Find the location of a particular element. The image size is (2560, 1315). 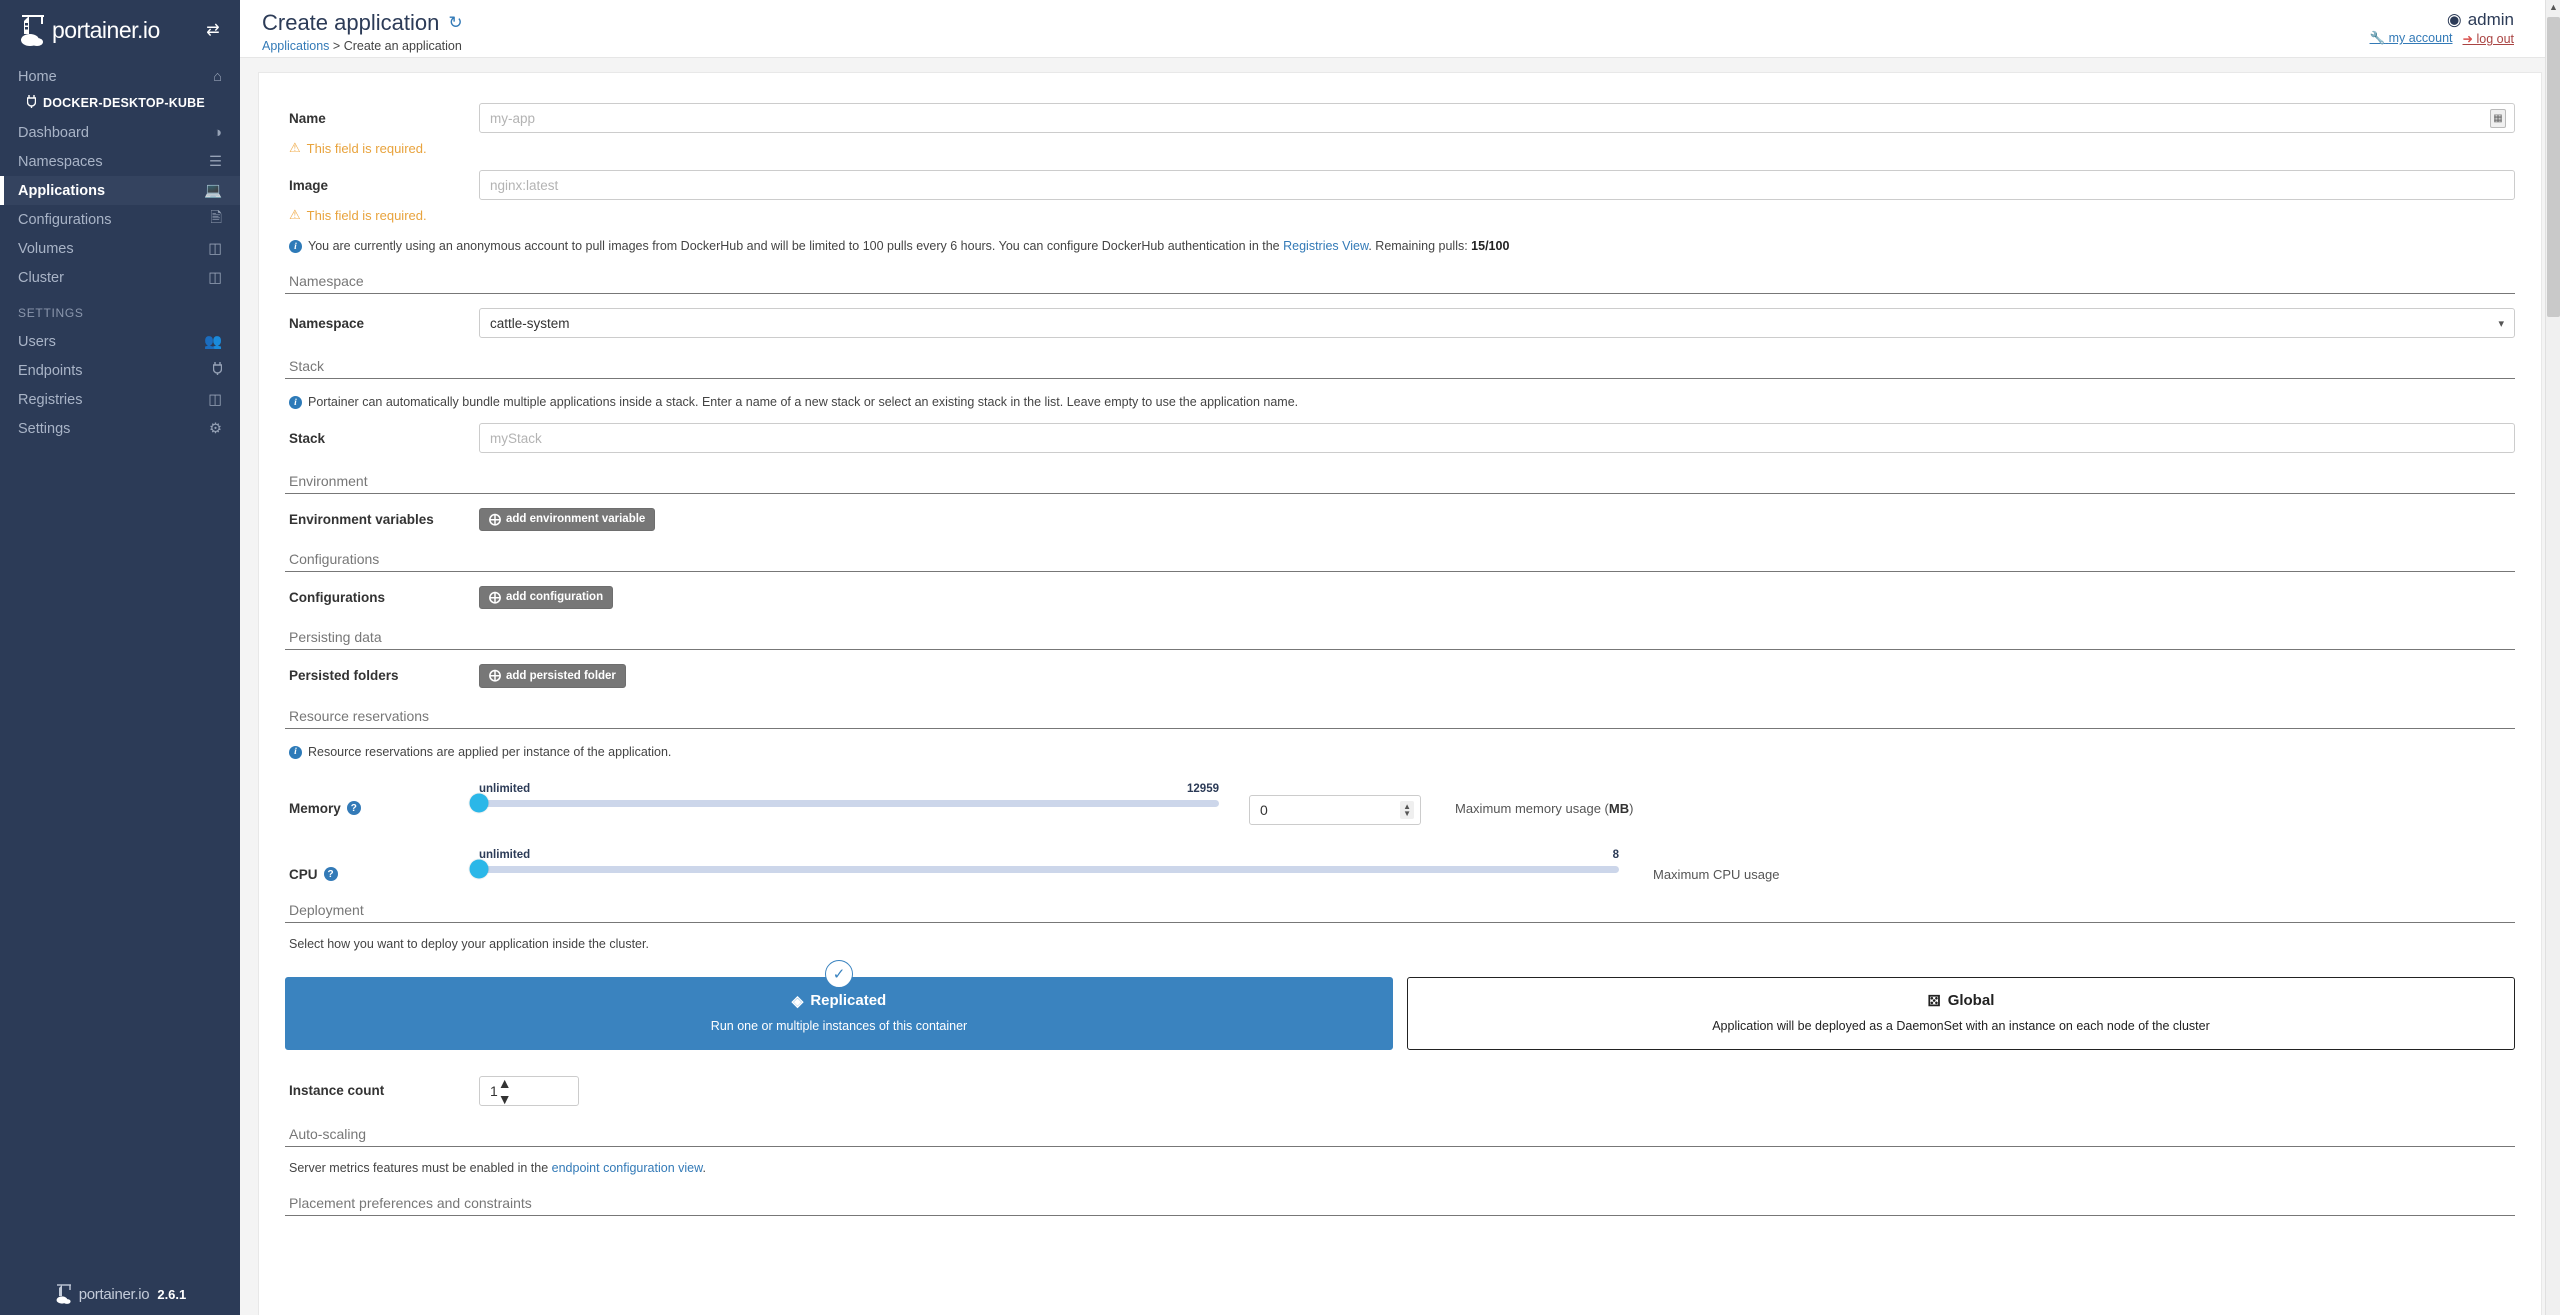

add-persisted-folder-button: ⨁ add persisted folder is located at coordinates (552, 676).